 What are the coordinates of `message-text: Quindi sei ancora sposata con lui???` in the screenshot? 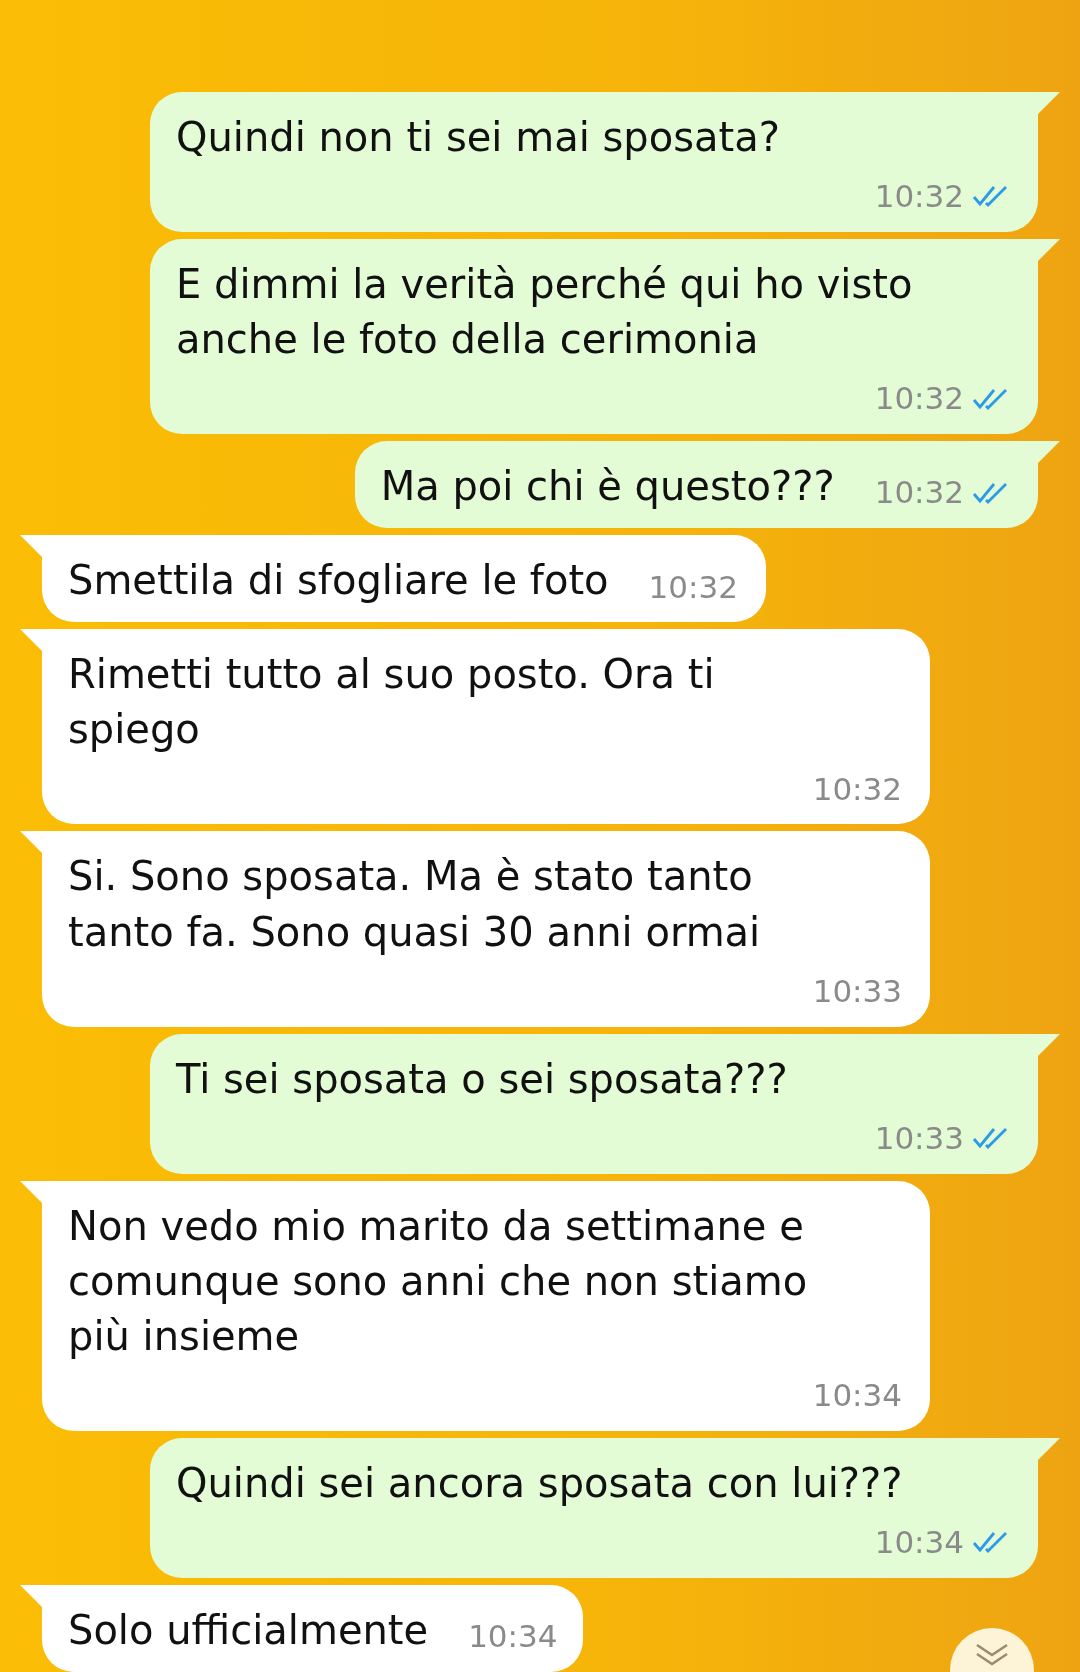 It's located at (540, 1483).